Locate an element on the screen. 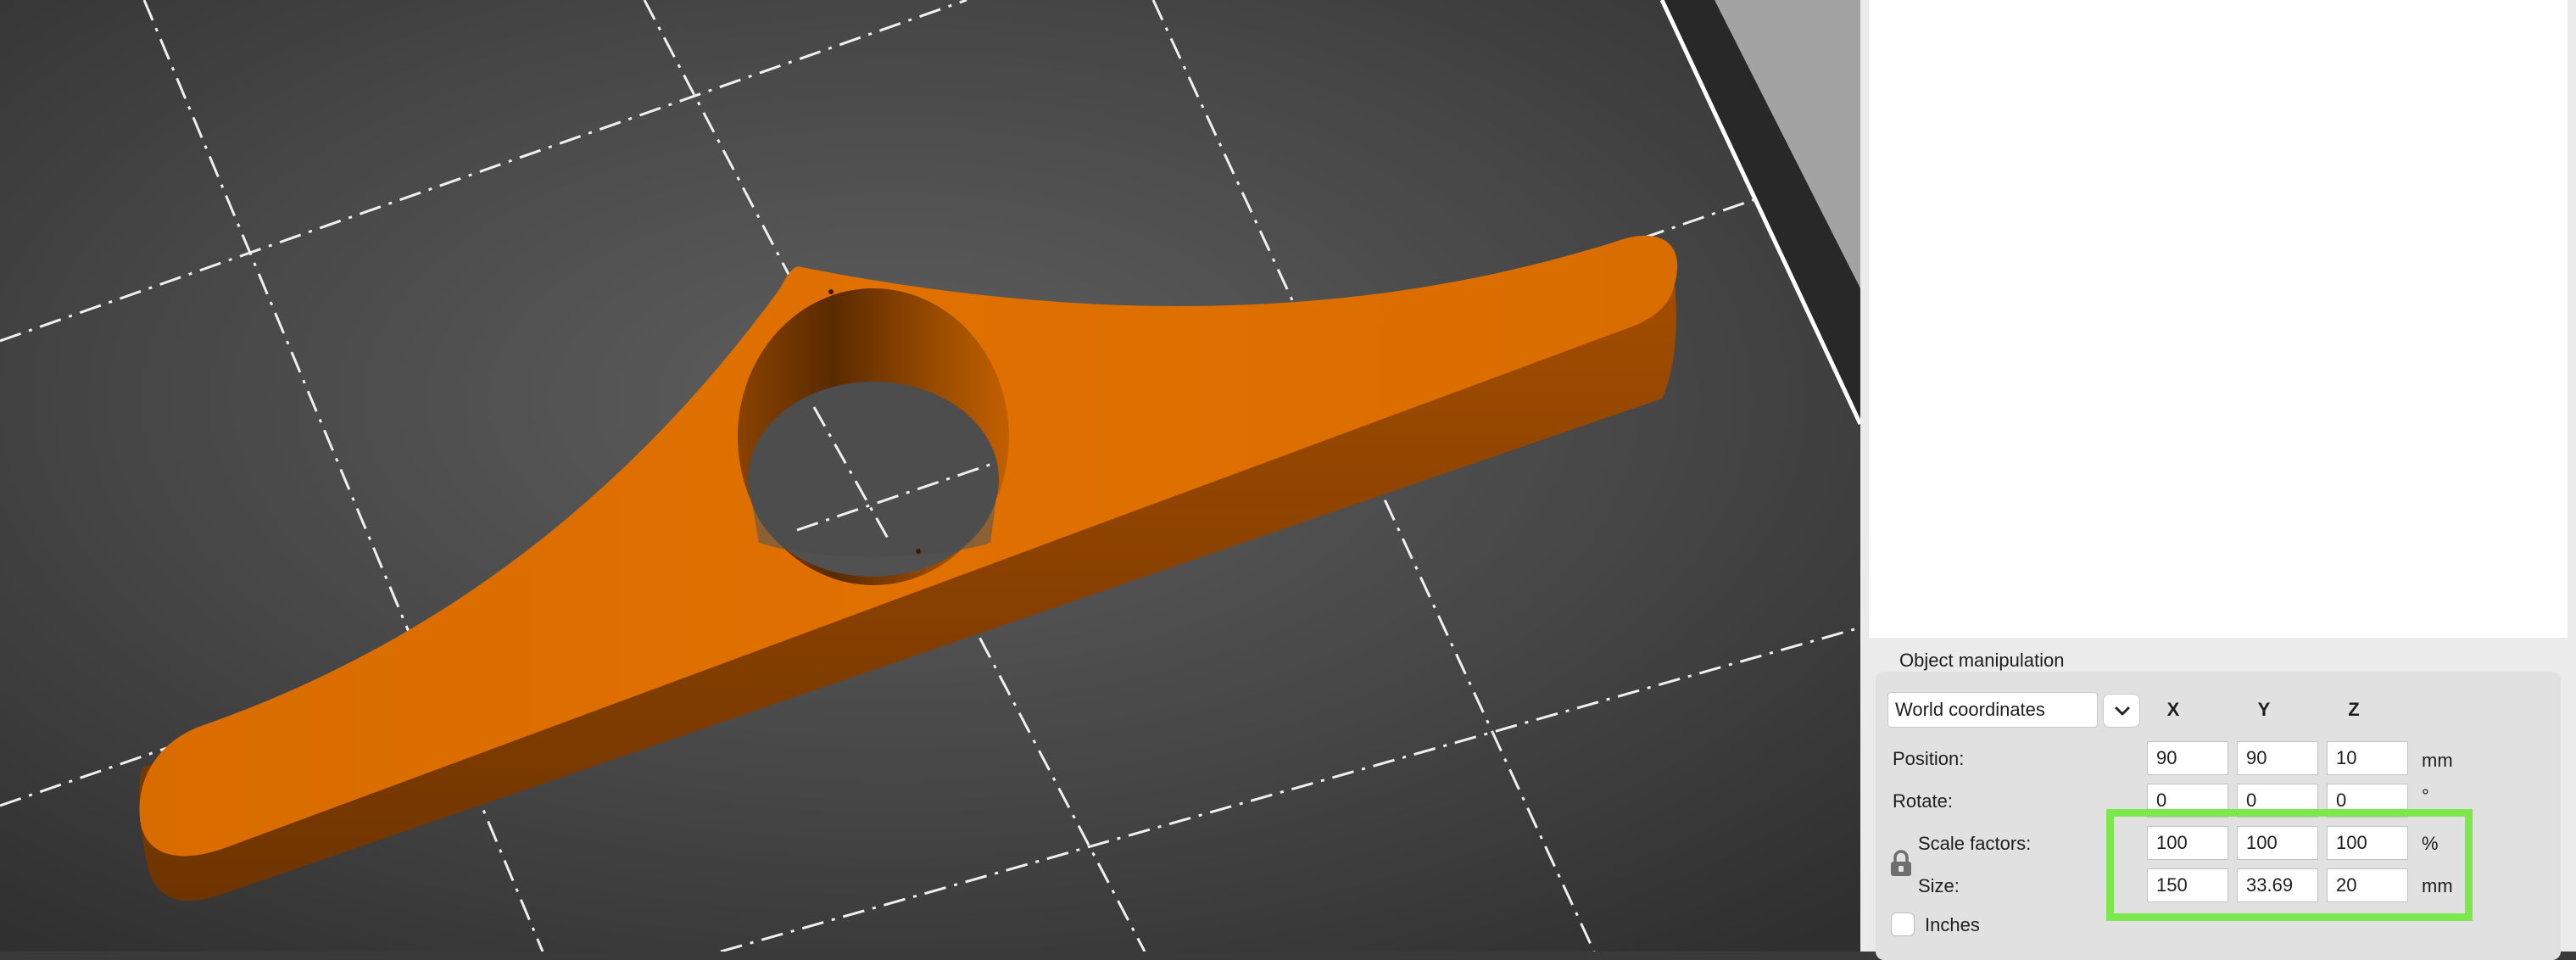  coordinate-system-select: World coordinates is located at coordinates (1992, 710).